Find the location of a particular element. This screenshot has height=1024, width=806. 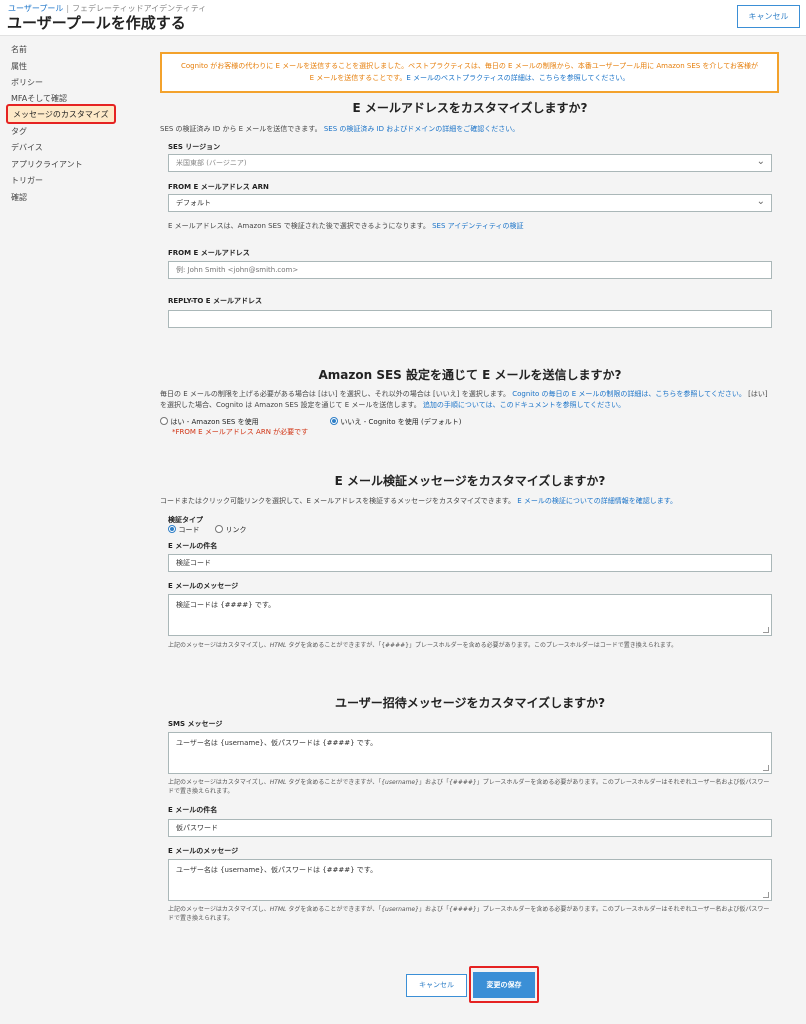

verify-type-link-label: リンク is located at coordinates (236, 530).